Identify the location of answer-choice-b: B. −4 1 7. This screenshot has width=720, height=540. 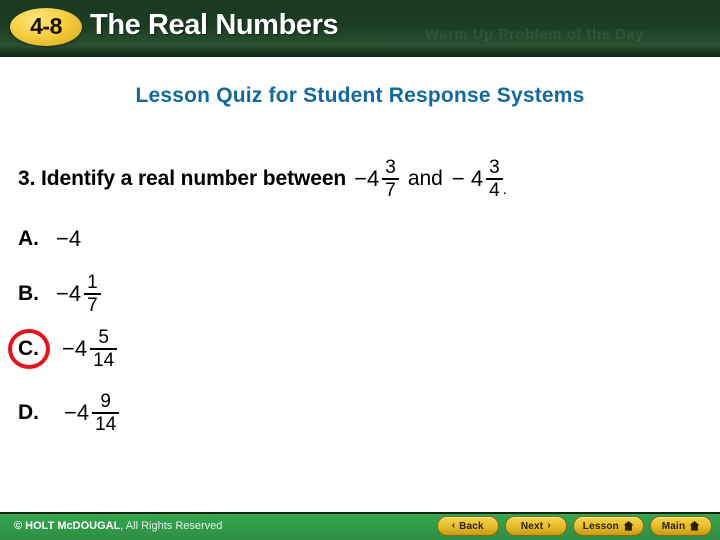
(59, 294).